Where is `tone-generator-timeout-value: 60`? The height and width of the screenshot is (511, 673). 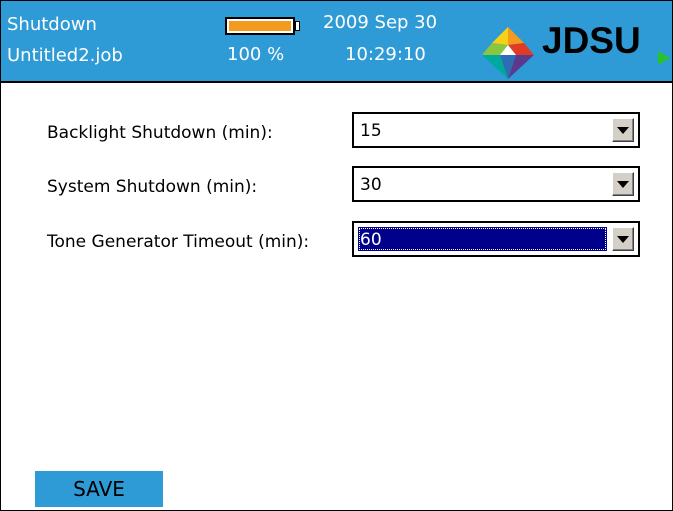
tone-generator-timeout-value: 60 is located at coordinates (371, 240).